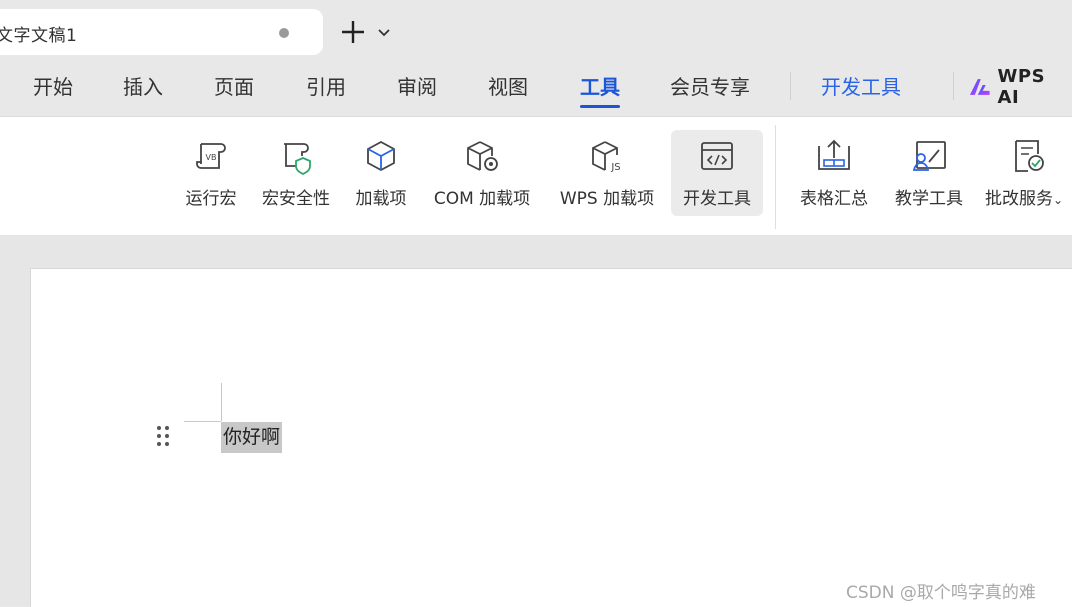  Describe the element at coordinates (536, 31) in the screenshot. I see `tab-bar: 文字文稿1` at that location.